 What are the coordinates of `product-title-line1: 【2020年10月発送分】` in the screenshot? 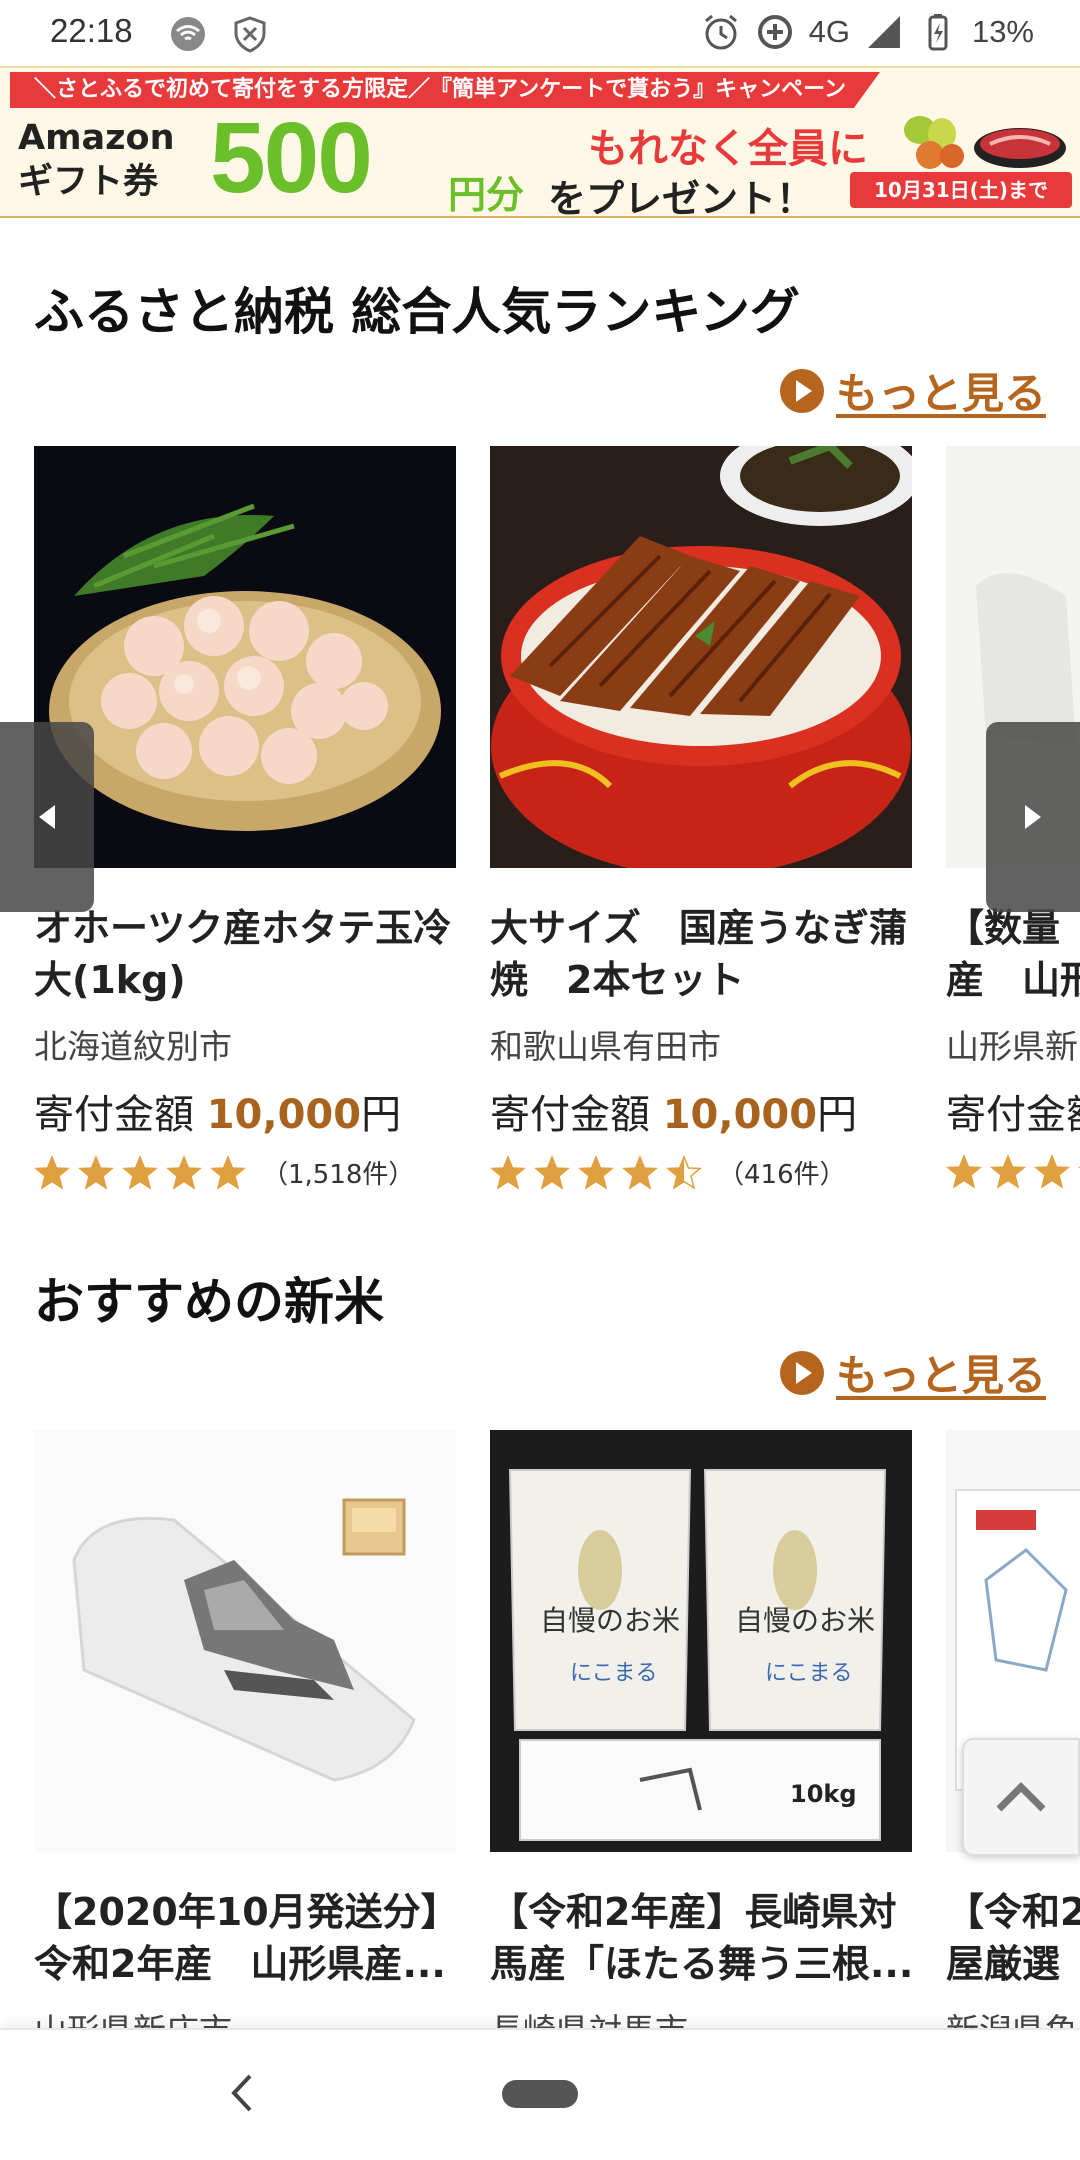 It's located at (246, 1912).